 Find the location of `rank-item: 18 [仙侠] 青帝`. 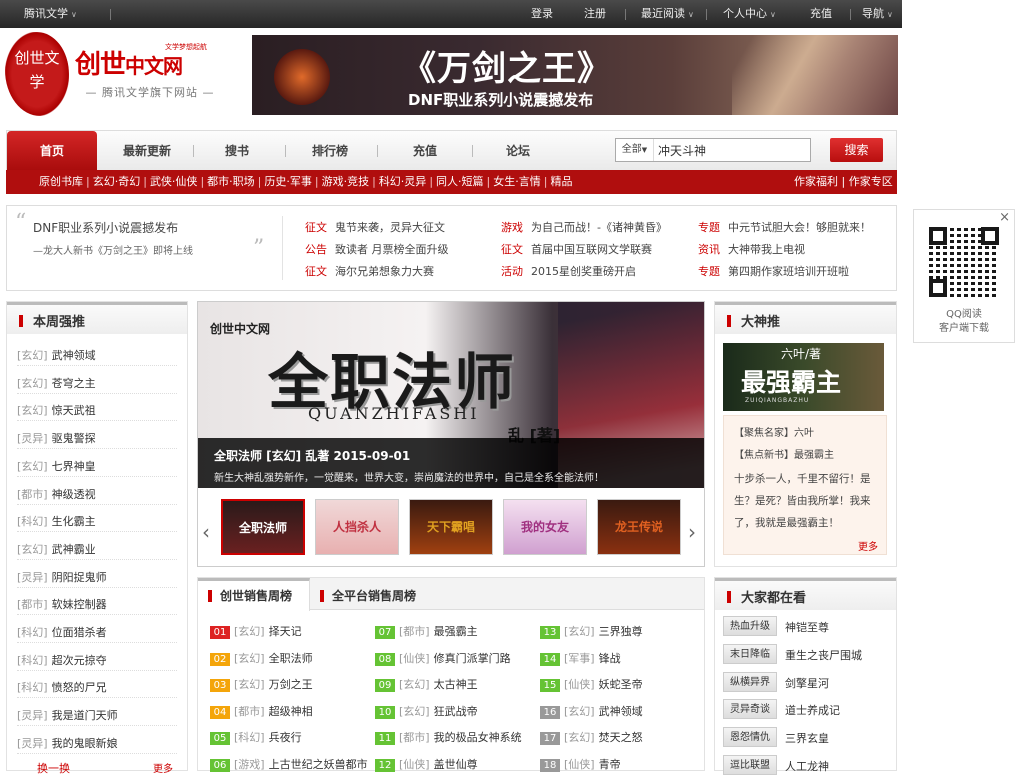

rank-item: 18 [仙侠] 青帝 is located at coordinates (580, 764).